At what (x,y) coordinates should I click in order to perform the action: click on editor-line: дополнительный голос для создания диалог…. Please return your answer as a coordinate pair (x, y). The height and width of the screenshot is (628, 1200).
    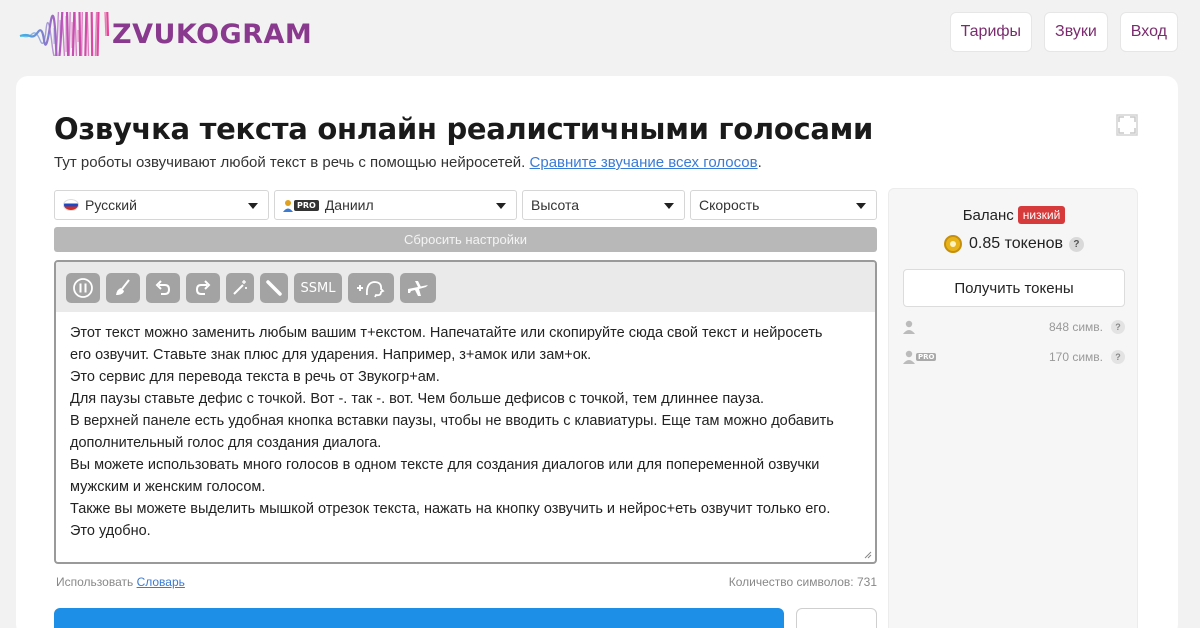
    Looking at the image, I should click on (226, 443).